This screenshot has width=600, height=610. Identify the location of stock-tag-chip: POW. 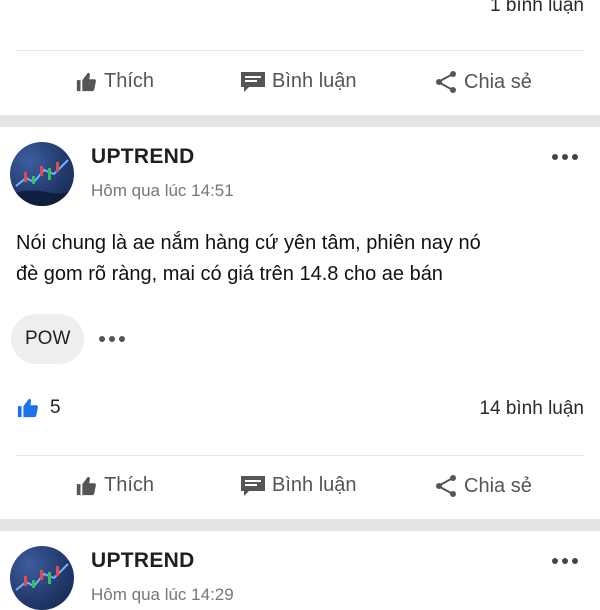
(48, 339).